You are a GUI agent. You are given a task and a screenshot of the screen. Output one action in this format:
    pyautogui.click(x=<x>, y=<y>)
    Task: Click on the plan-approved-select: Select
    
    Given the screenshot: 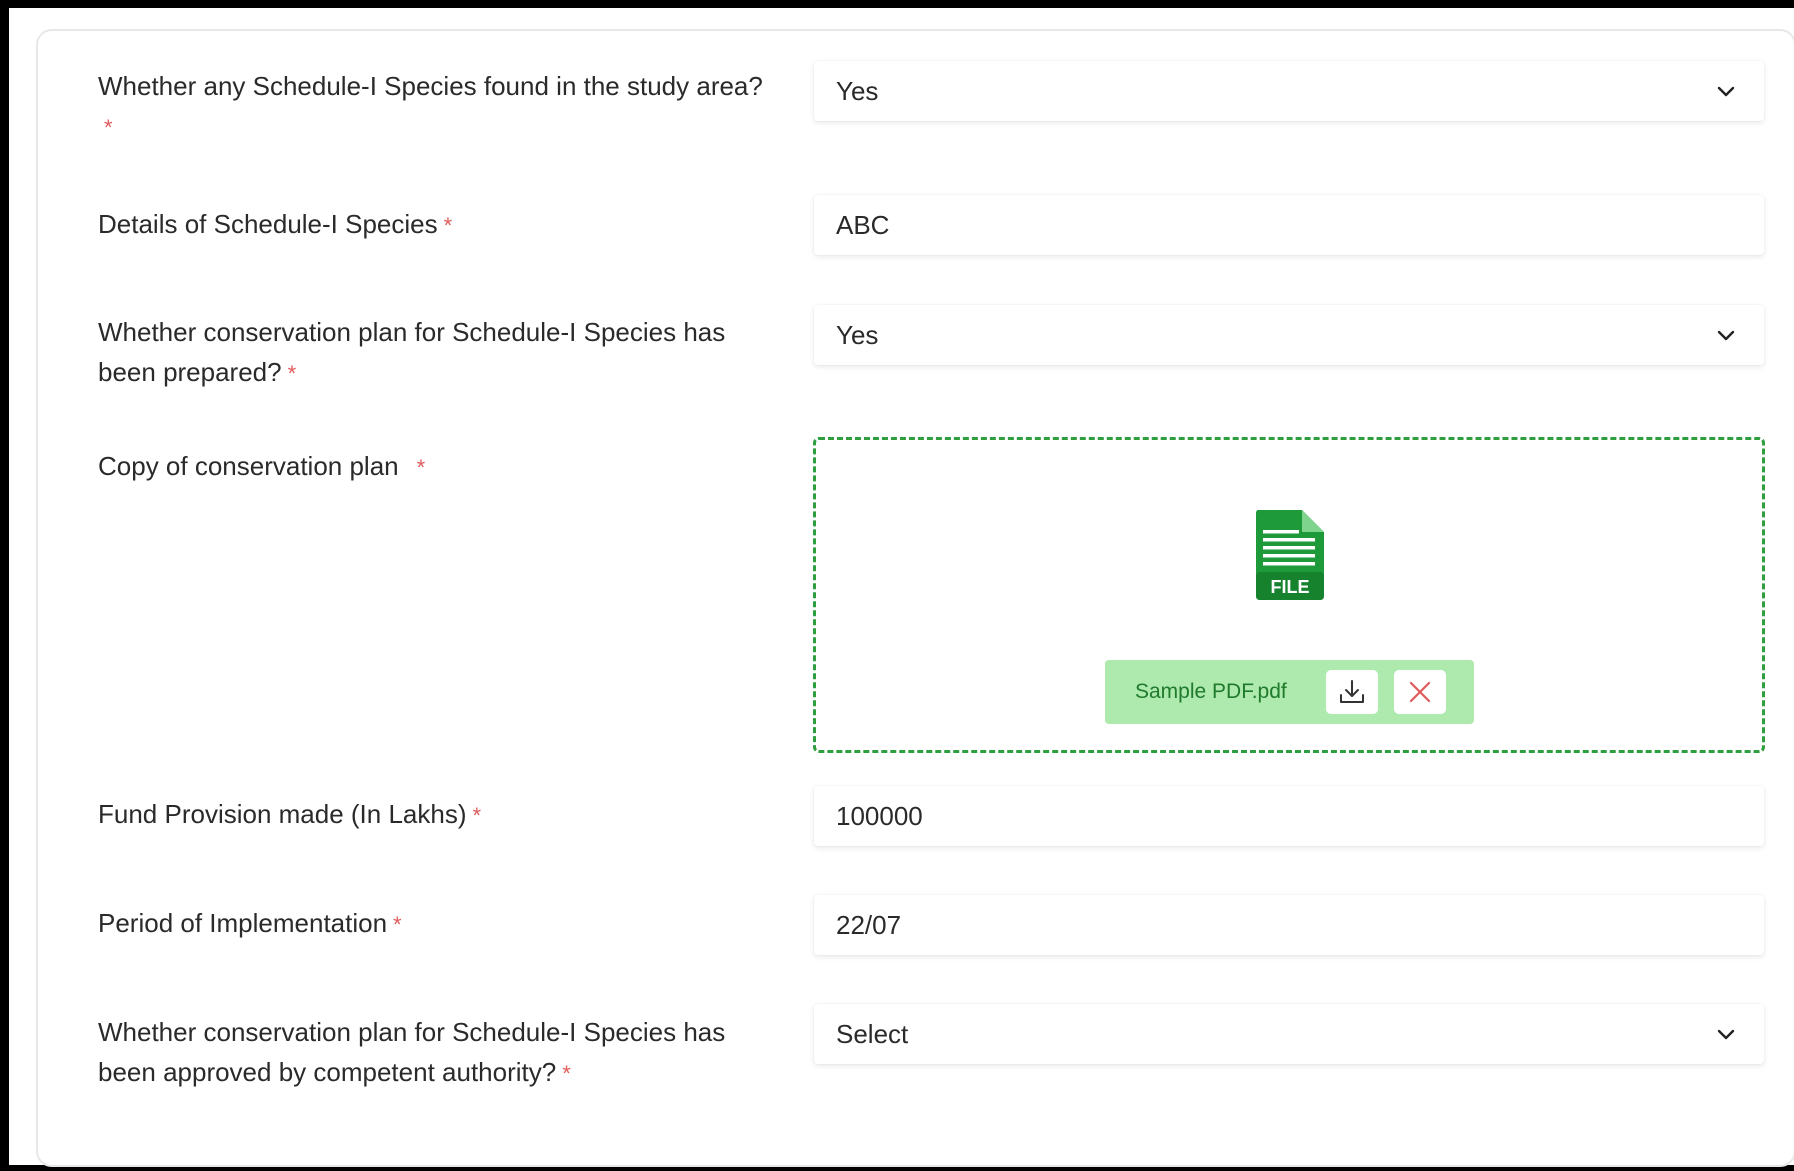 What is the action you would take?
    pyautogui.click(x=1289, y=1034)
    